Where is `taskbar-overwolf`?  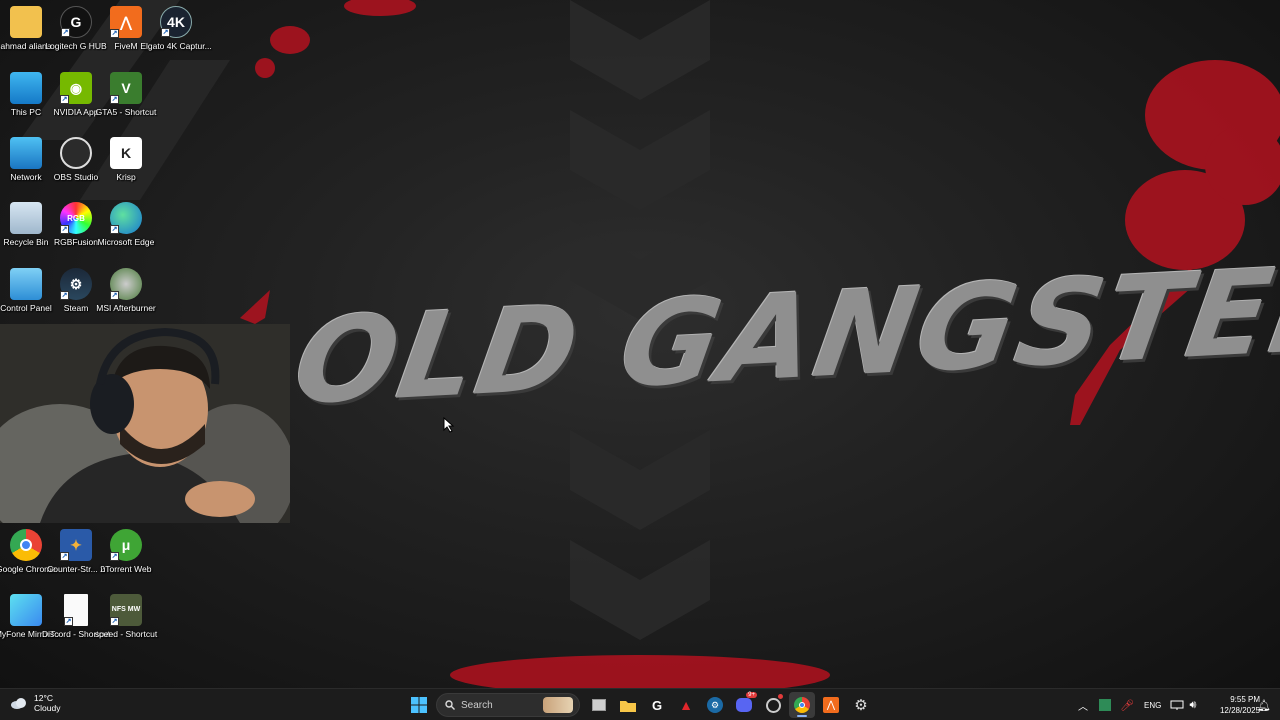 taskbar-overwolf is located at coordinates (773, 705).